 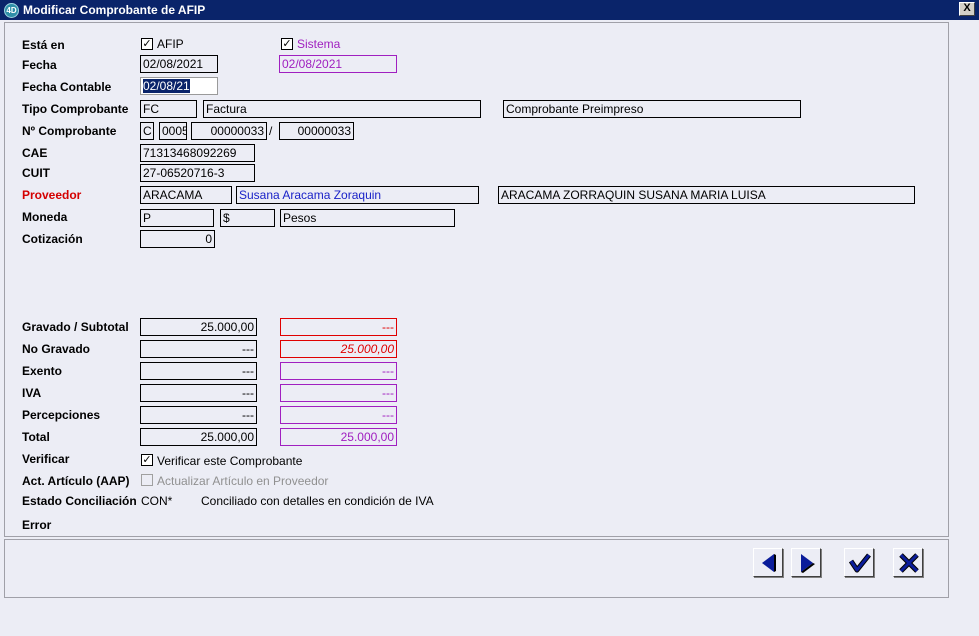 I want to click on arrow-right-icon, so click(x=808, y=563).